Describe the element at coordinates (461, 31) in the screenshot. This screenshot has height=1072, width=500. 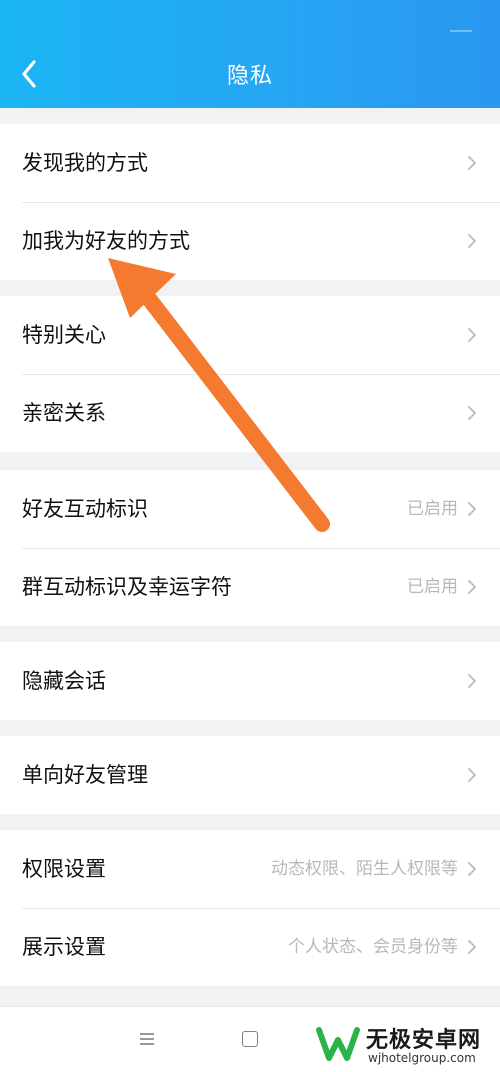
I see `status-indicator` at that location.